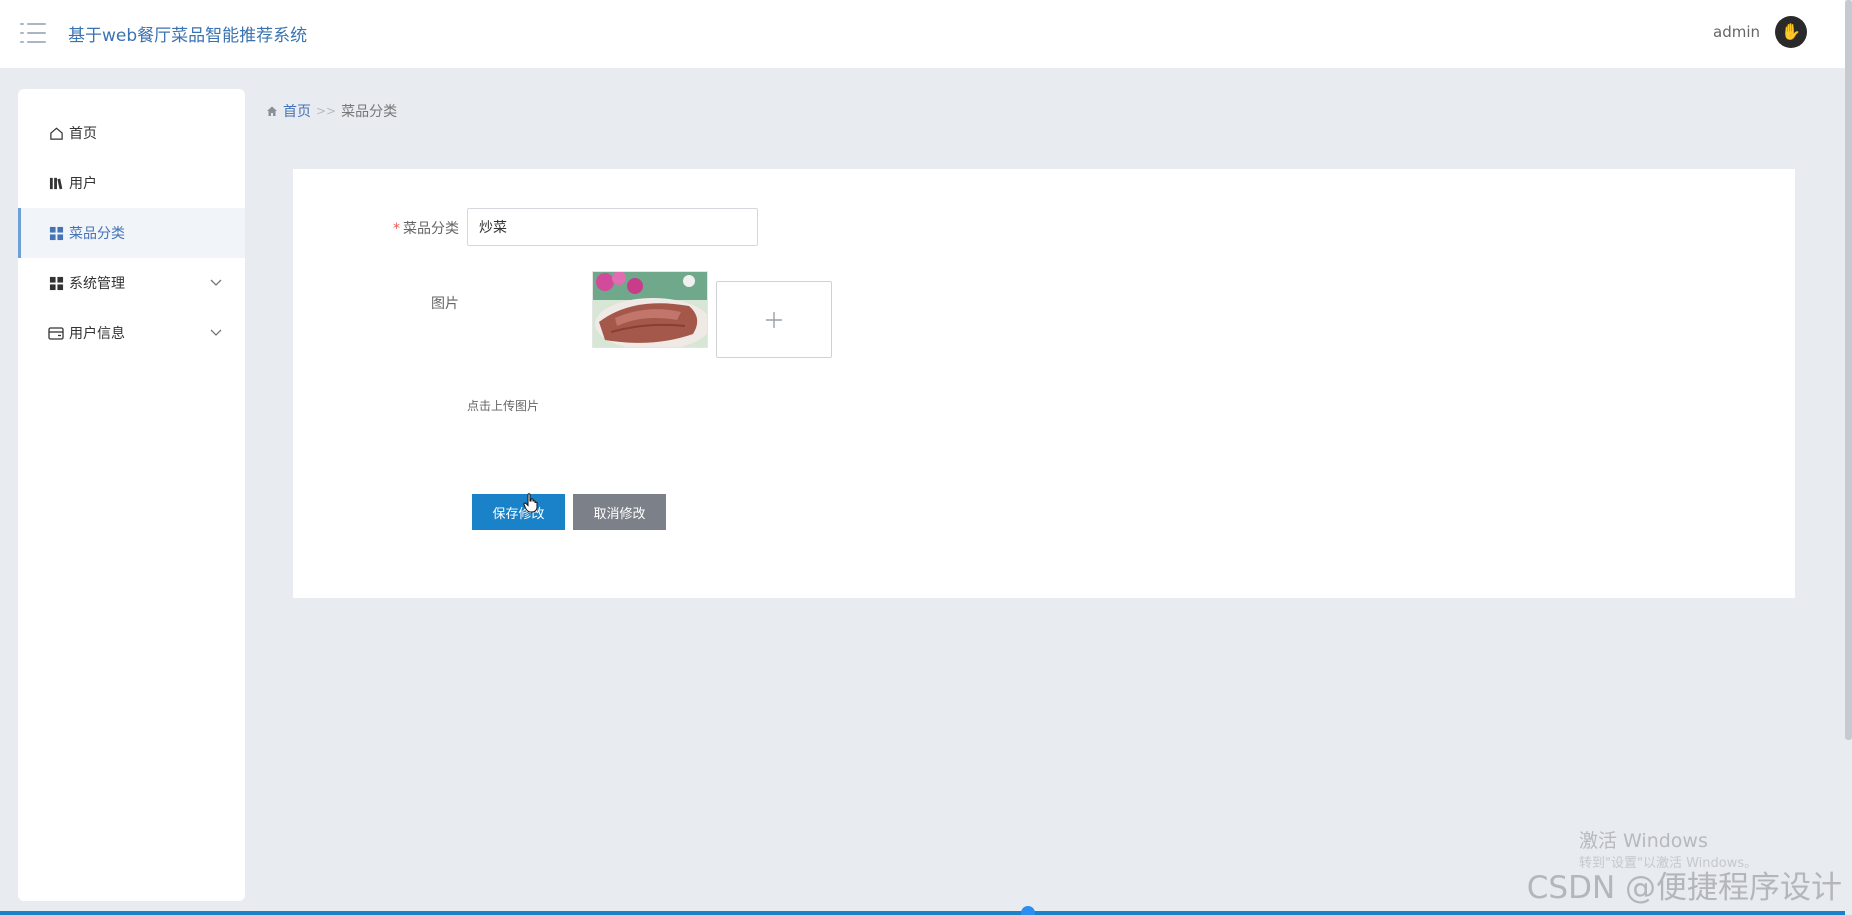  I want to click on csdn-watermark: CSDN @便捷程序设计, so click(1684, 888).